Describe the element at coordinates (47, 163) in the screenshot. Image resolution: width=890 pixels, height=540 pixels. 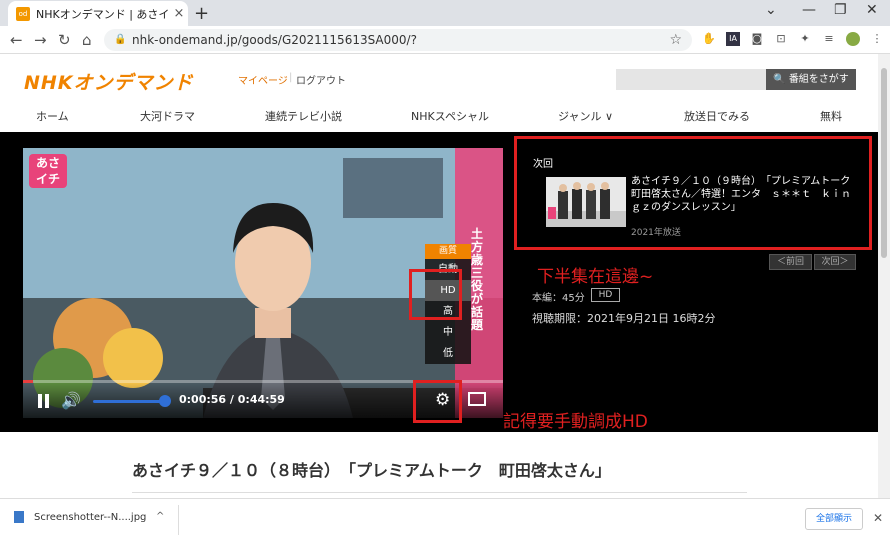
I see `asaichi-logo-line1: あさ` at that location.